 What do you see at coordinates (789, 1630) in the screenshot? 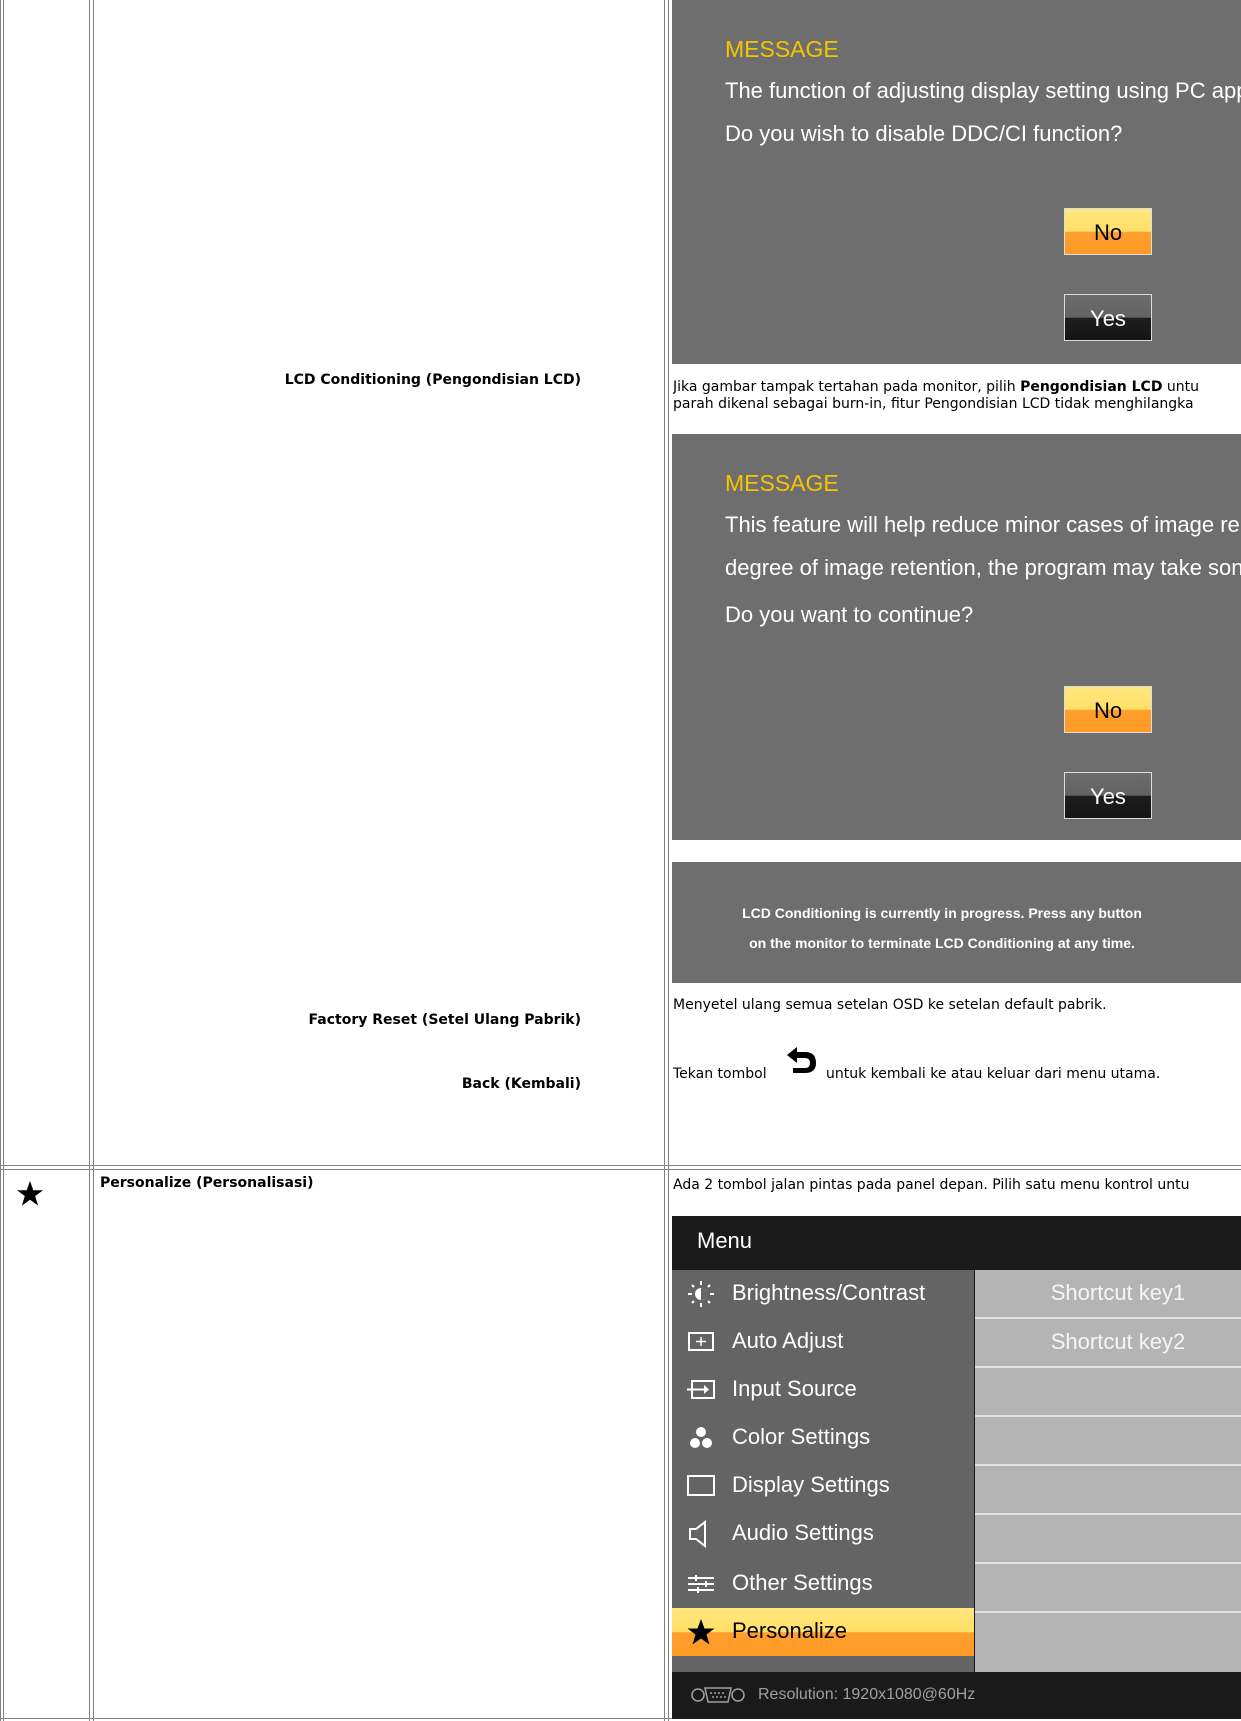
I see `menu-item-label: Personalize` at bounding box center [789, 1630].